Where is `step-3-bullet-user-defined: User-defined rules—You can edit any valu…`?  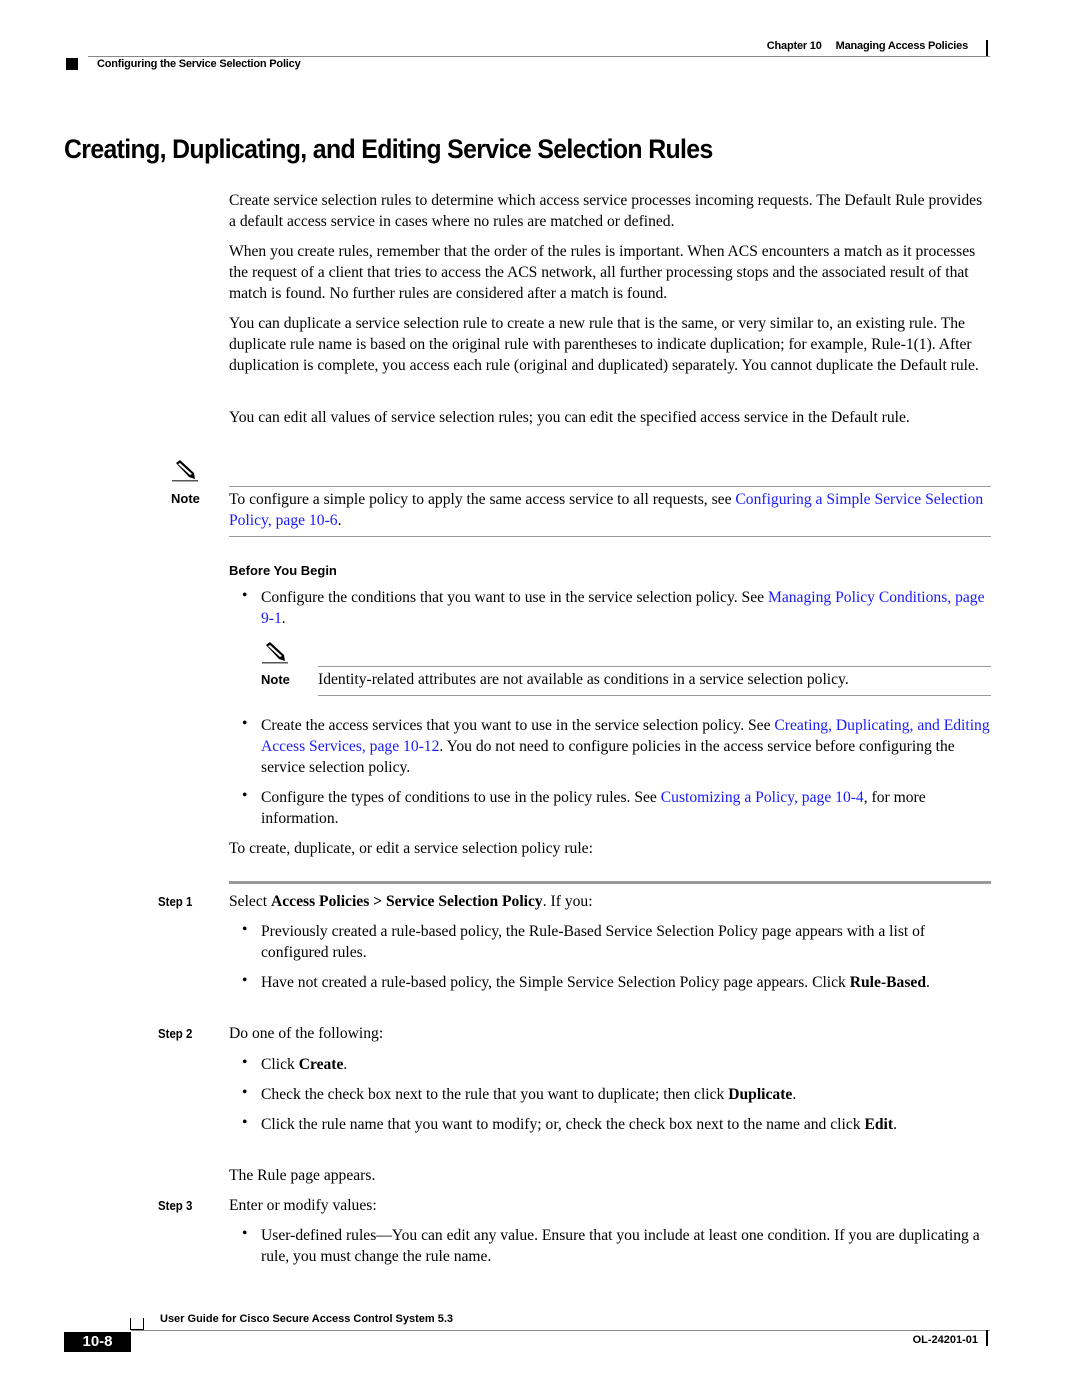
step-3-bullet-user-defined: User-defined rules—You can edit any valu… is located at coordinates (620, 1246).